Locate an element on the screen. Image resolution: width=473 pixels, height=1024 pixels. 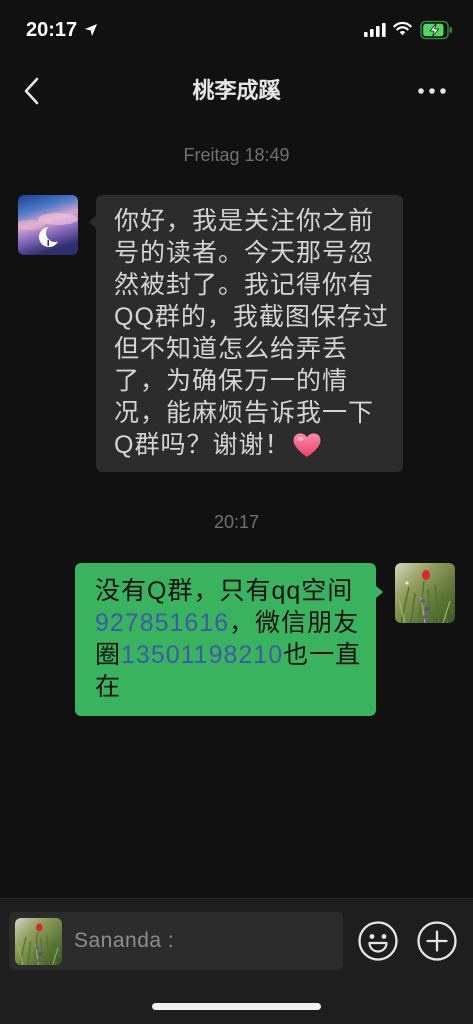
qq-number-link: 927851616 is located at coordinates (162, 623).